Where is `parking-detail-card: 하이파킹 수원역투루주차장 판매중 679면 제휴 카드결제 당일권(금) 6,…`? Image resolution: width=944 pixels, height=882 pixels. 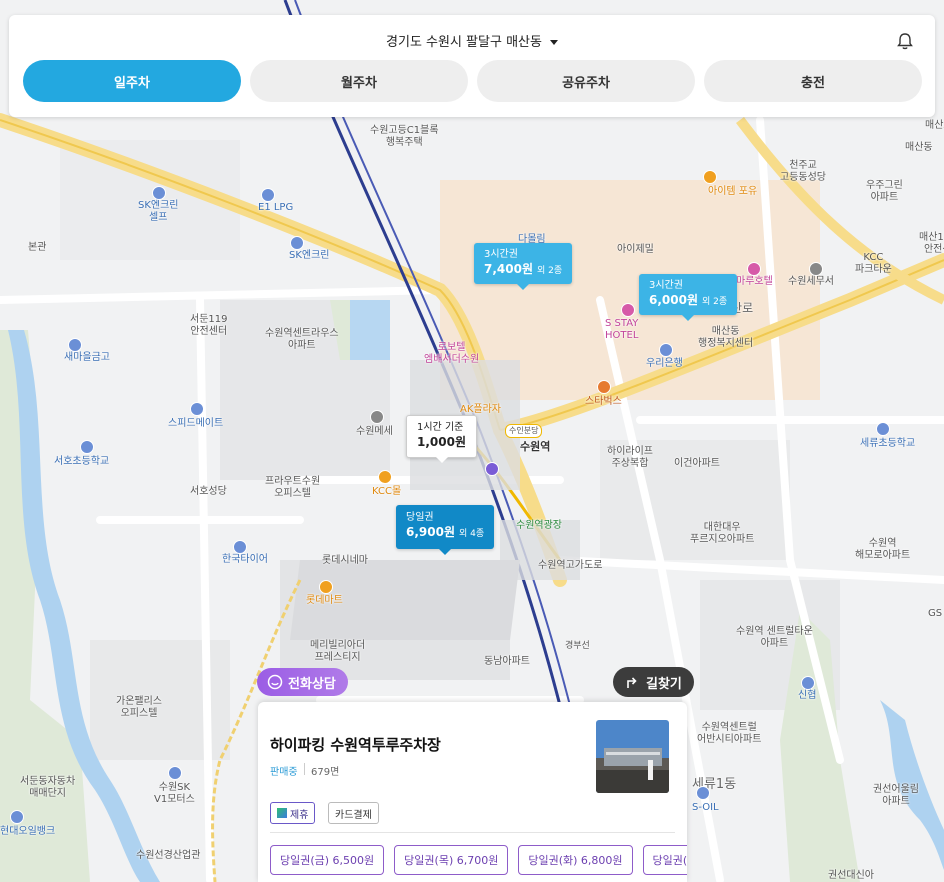 parking-detail-card: 하이파킹 수원역투루주차장 판매중 679면 제휴 카드결제 당일권(금) 6,… is located at coordinates (472, 792).